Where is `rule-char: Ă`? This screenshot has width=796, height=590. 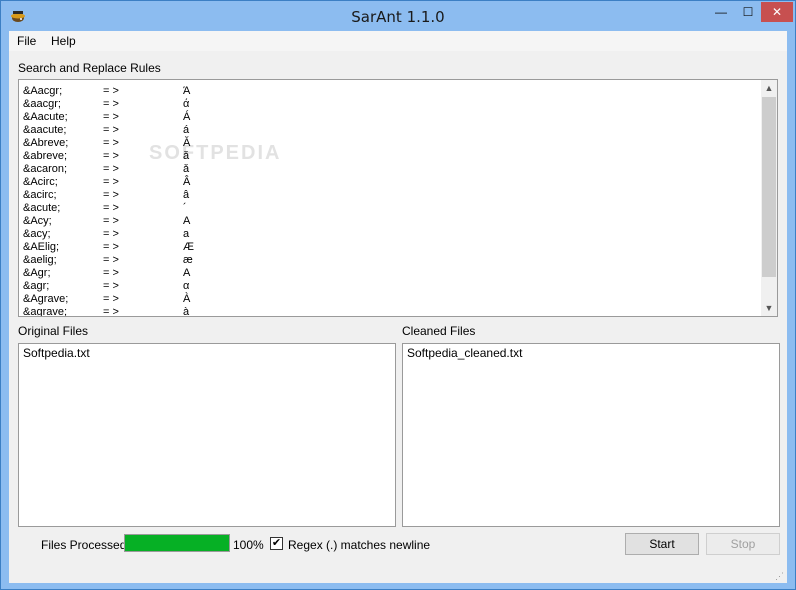
rule-char: Ă is located at coordinates (187, 143).